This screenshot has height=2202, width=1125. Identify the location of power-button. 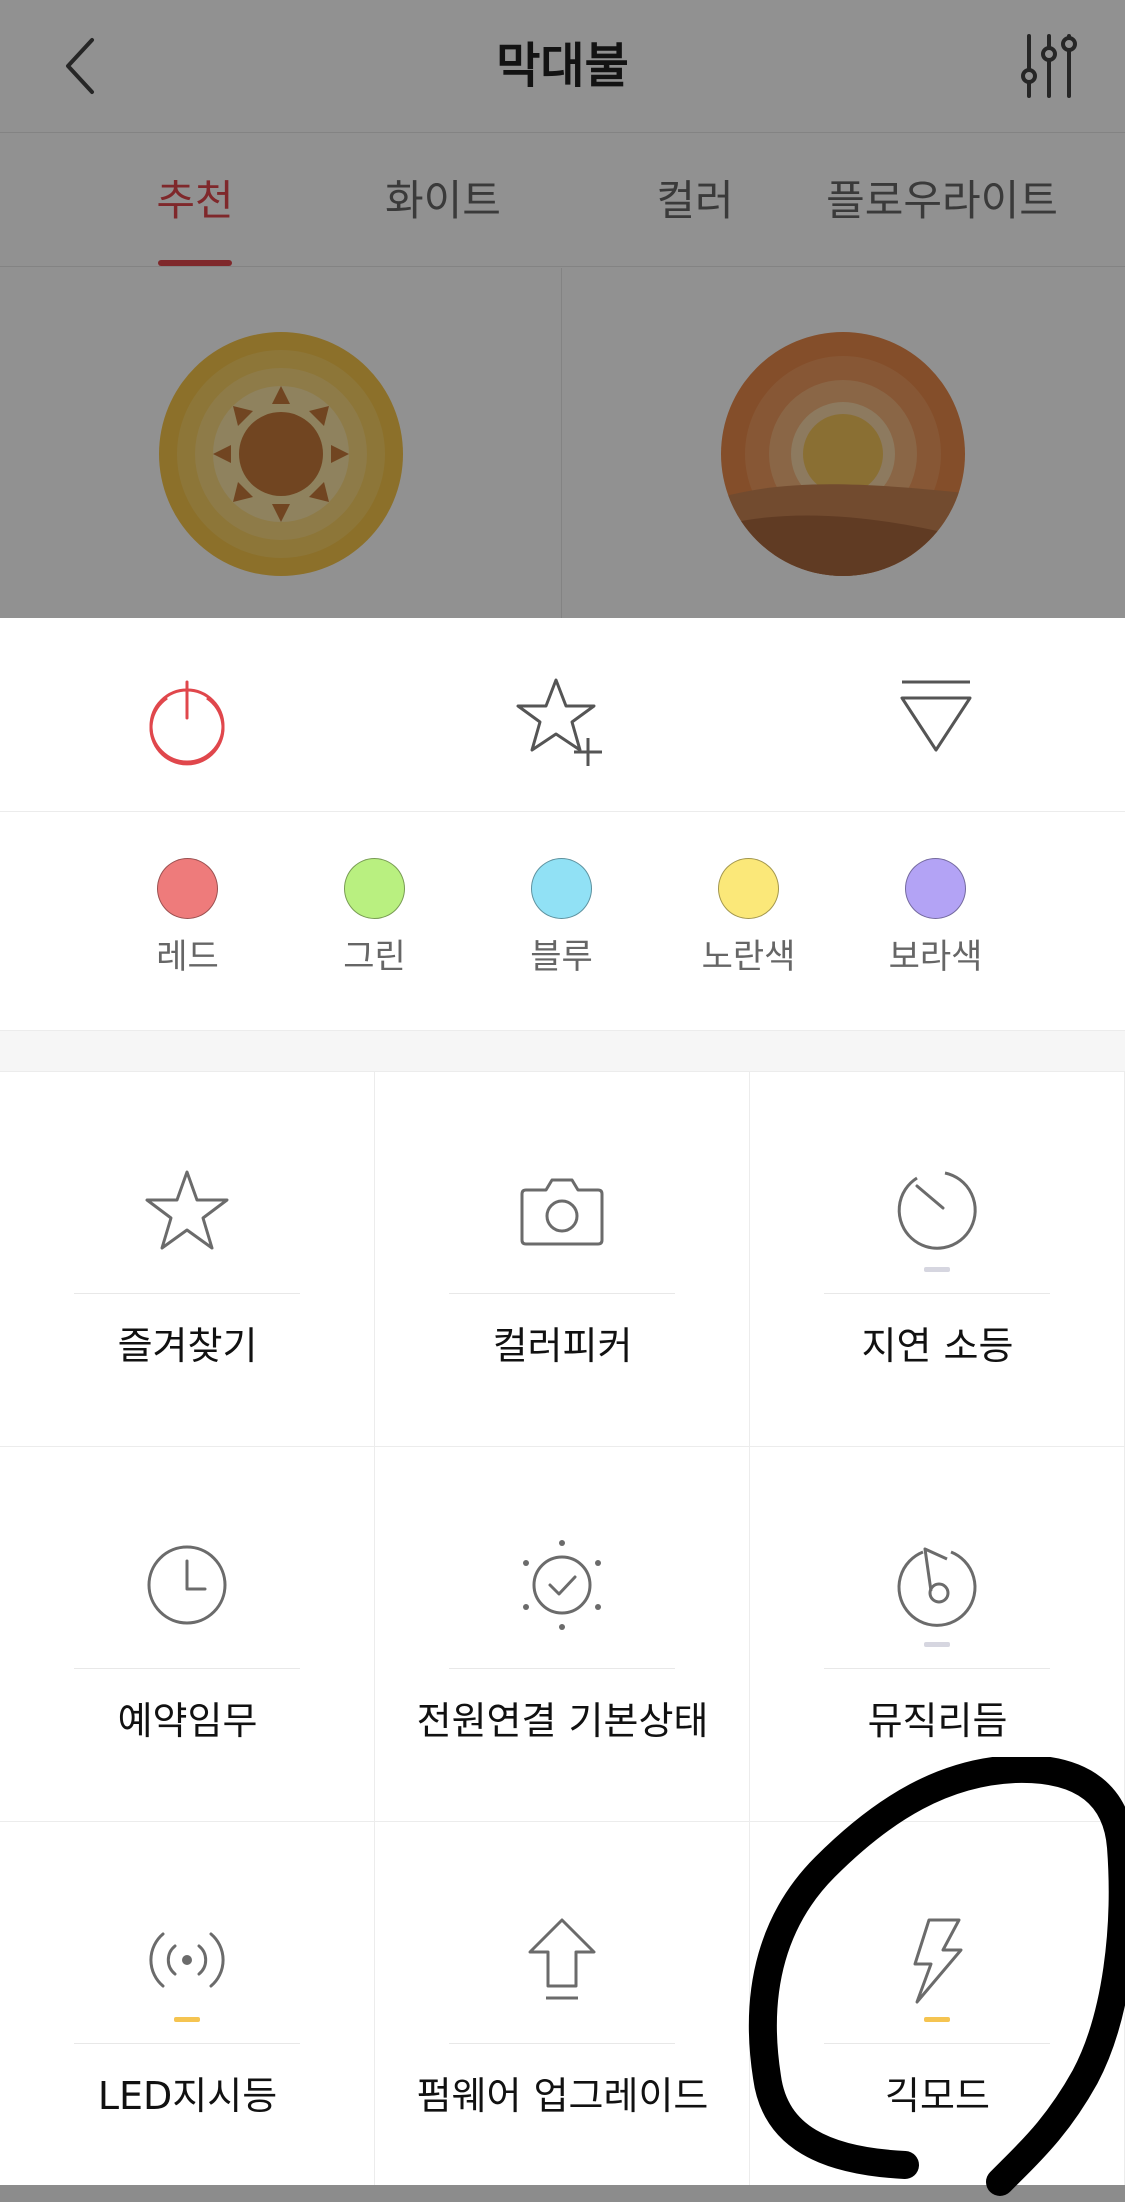
(187, 720).